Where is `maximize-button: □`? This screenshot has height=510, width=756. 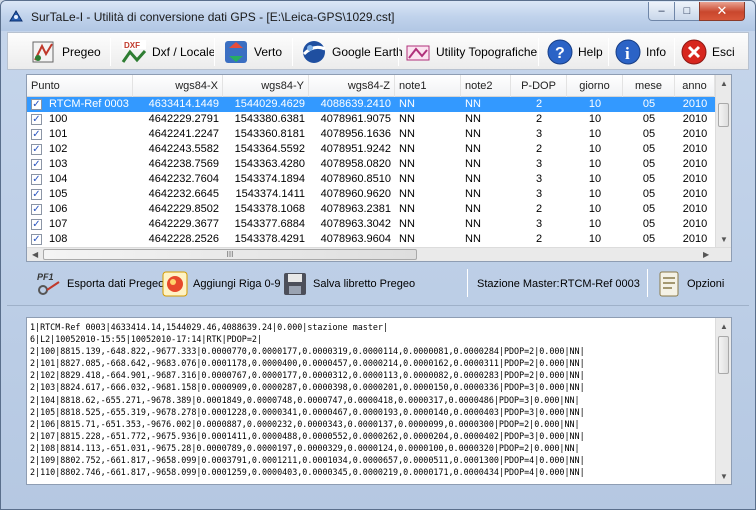
maximize-button: □ is located at coordinates (687, 11).